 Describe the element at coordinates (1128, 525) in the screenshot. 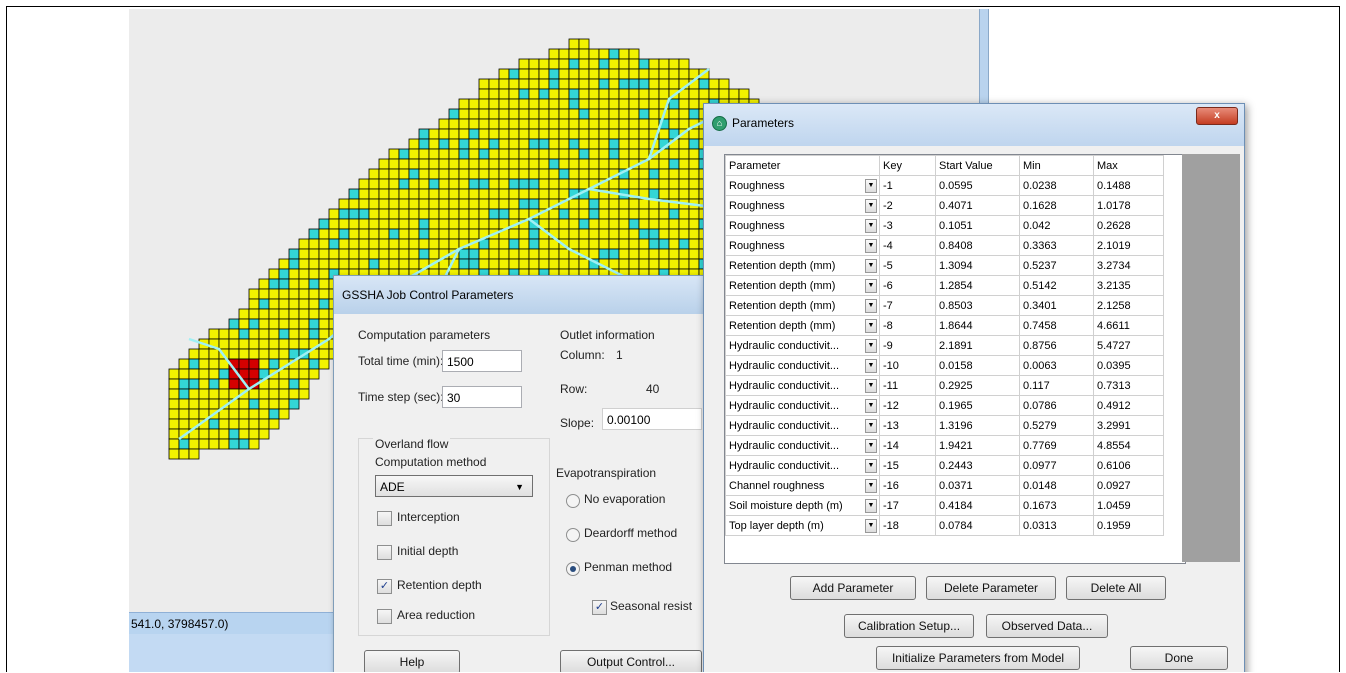

I see `value-cell: 0.1959` at that location.